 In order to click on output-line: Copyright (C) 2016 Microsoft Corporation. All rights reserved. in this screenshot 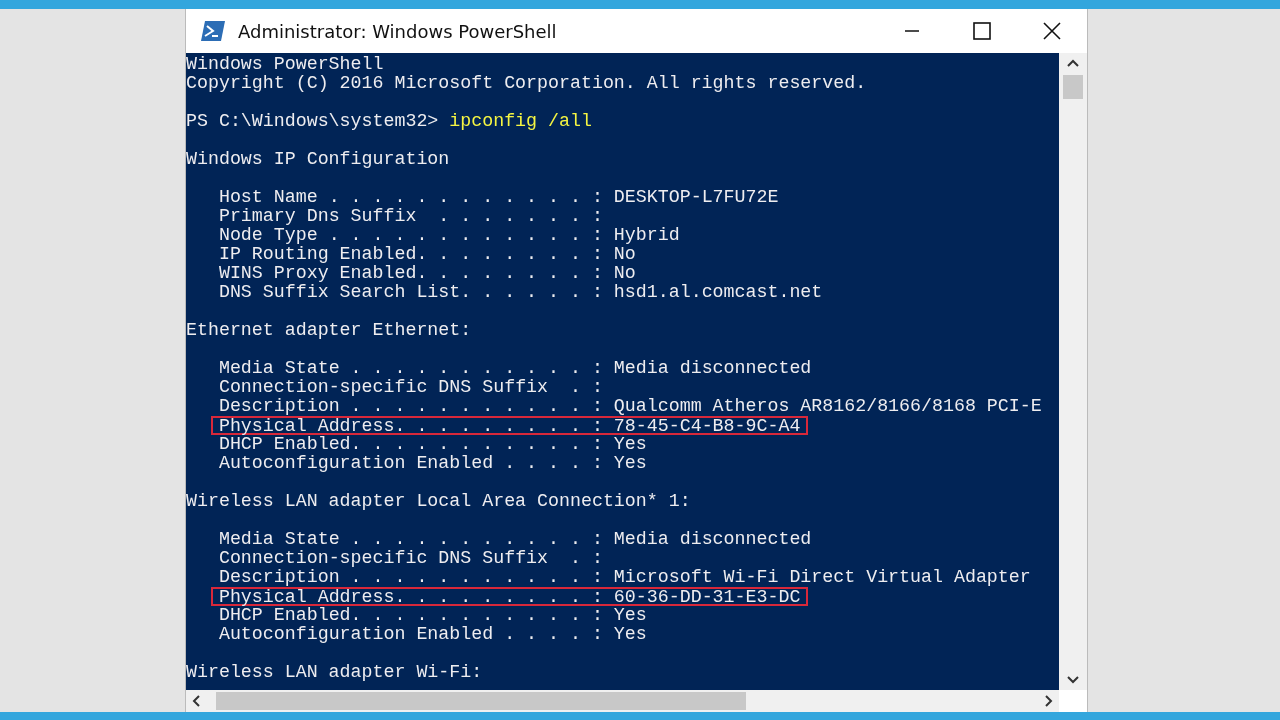, I will do `click(526, 83)`.